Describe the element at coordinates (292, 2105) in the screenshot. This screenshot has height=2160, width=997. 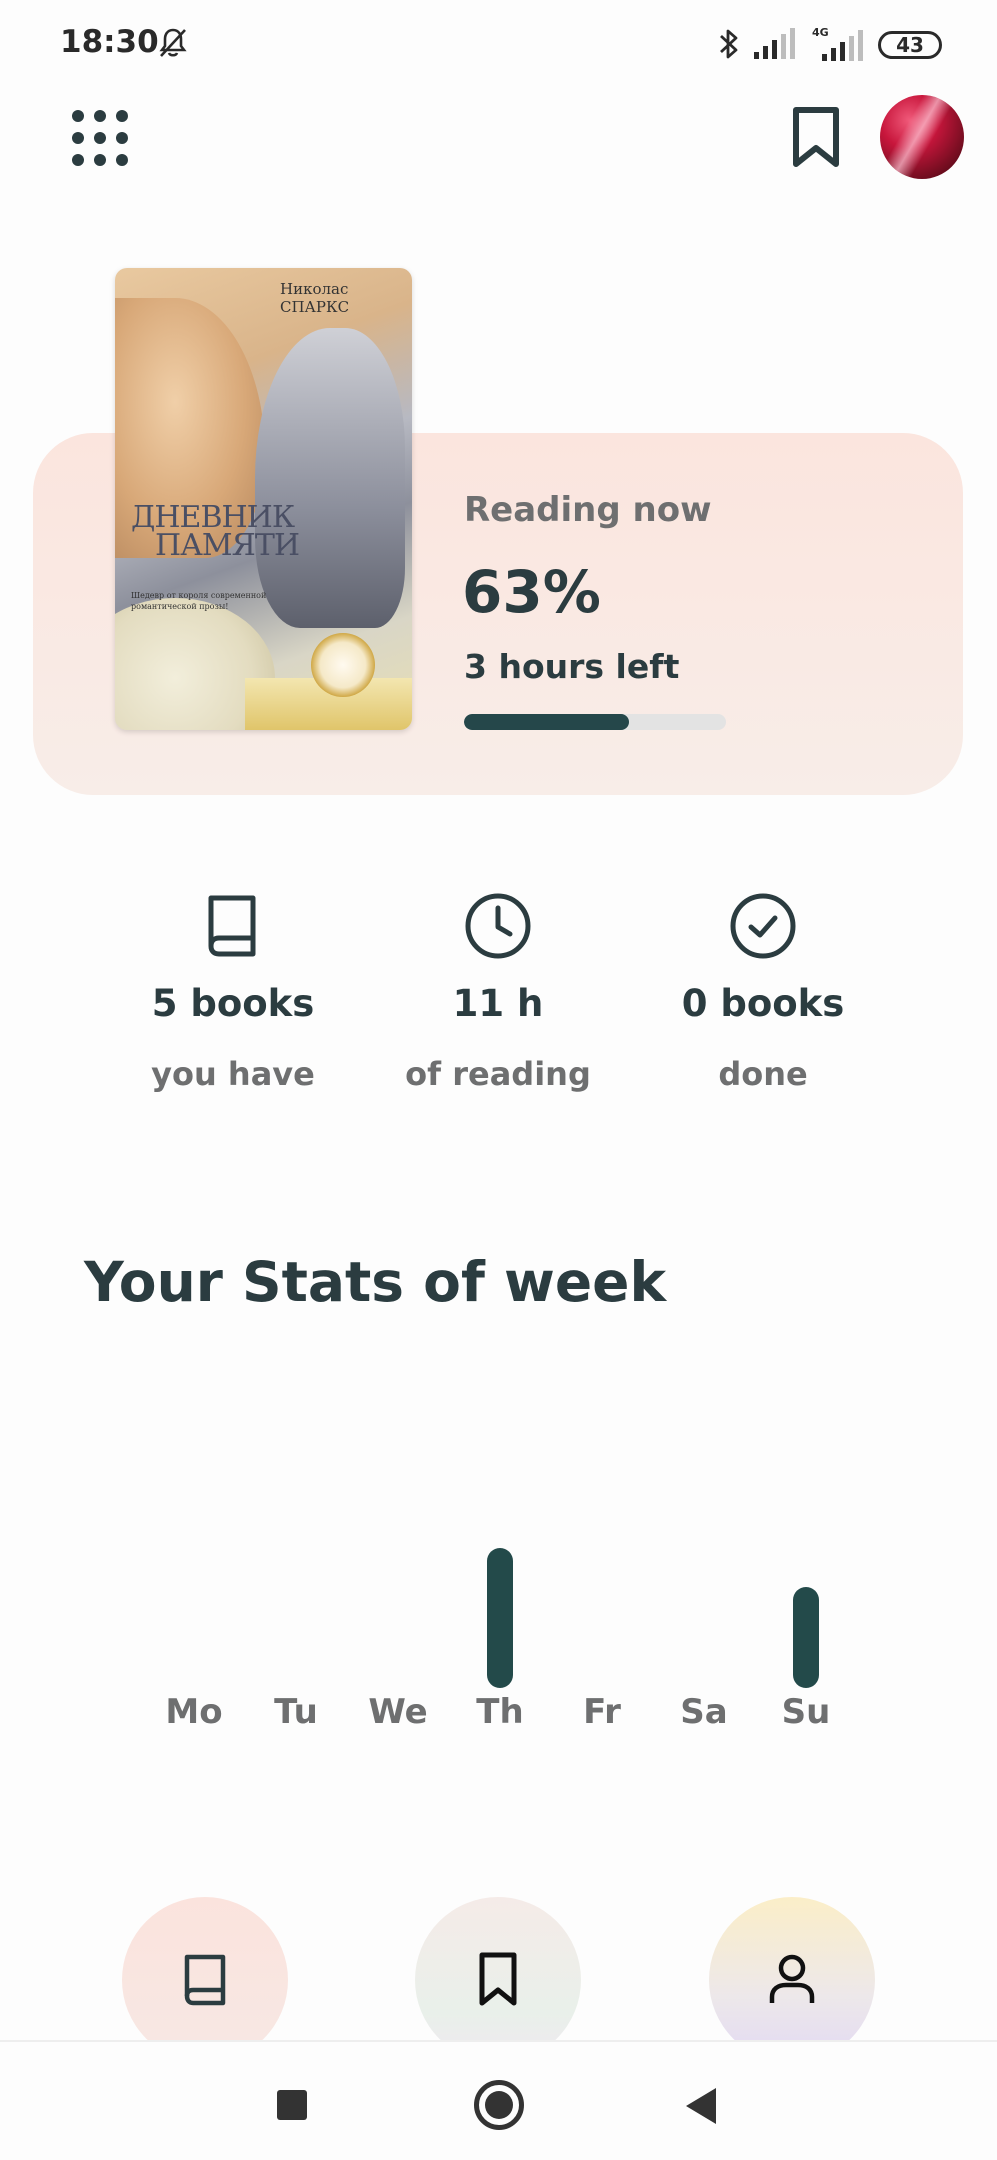
I see `recent-apps-icon` at that location.